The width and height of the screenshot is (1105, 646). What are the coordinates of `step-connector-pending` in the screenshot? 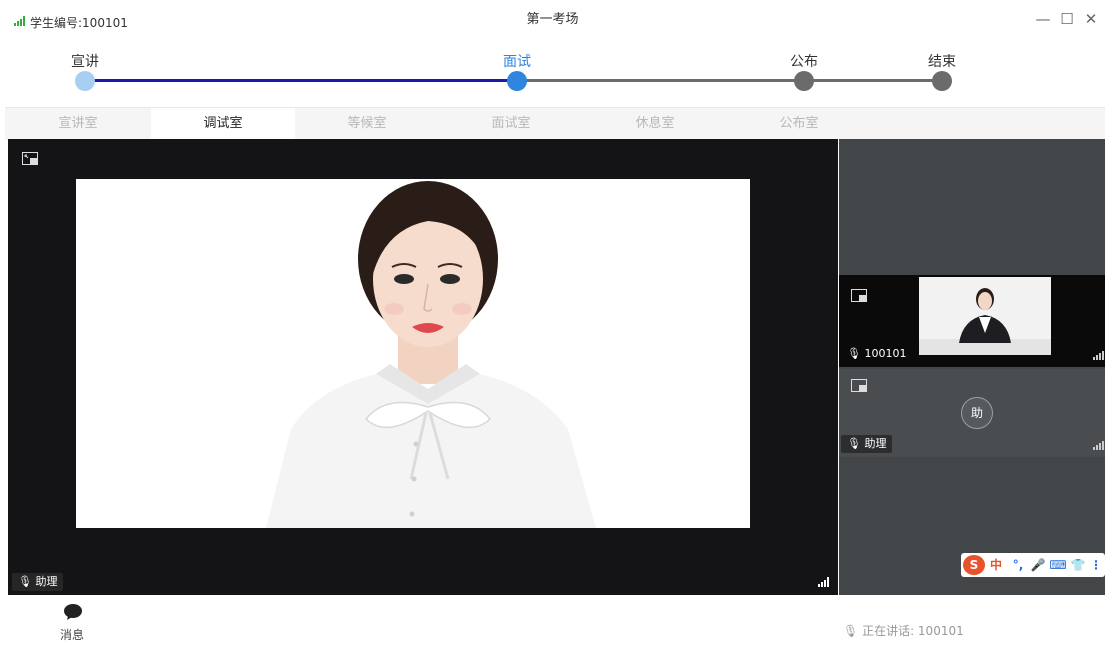 It's located at (729, 80).